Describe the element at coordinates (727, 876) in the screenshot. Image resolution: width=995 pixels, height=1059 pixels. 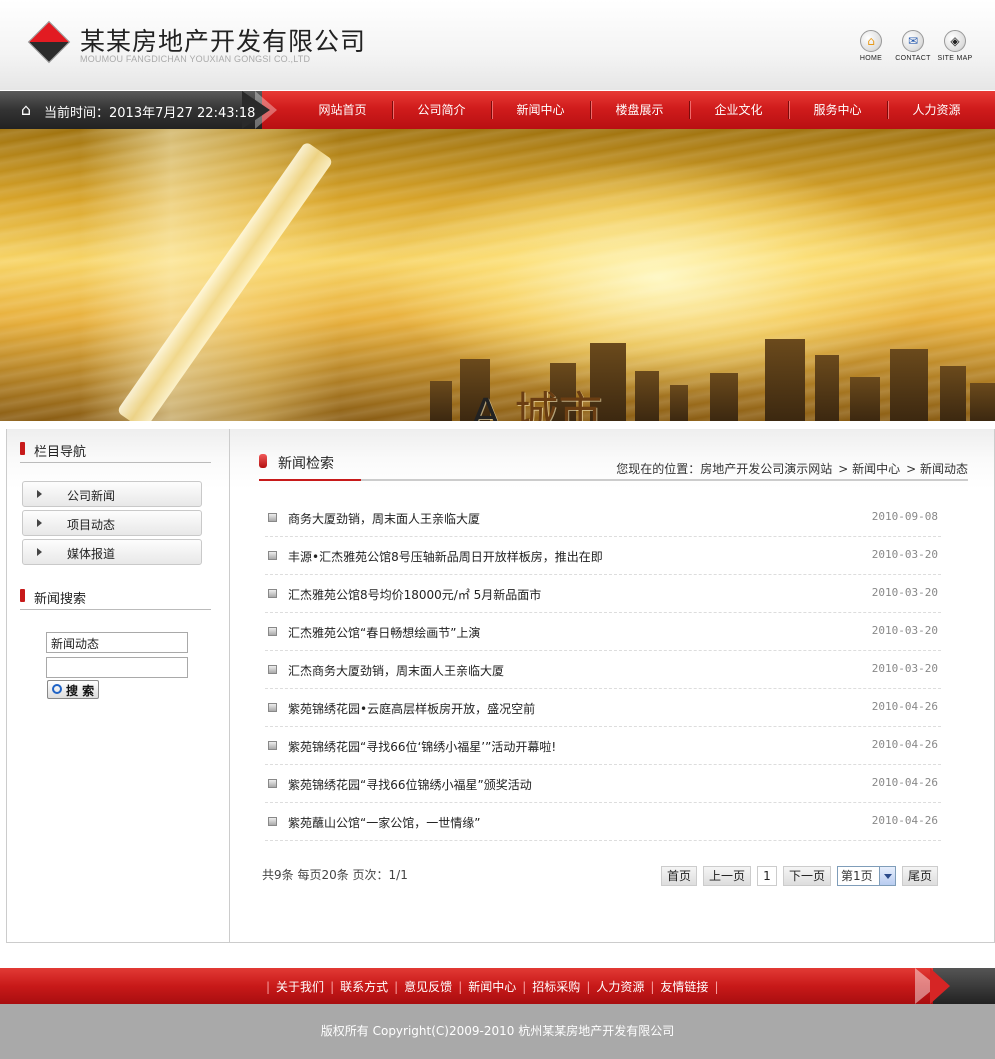
I see `prev-page-button: 上一页` at that location.